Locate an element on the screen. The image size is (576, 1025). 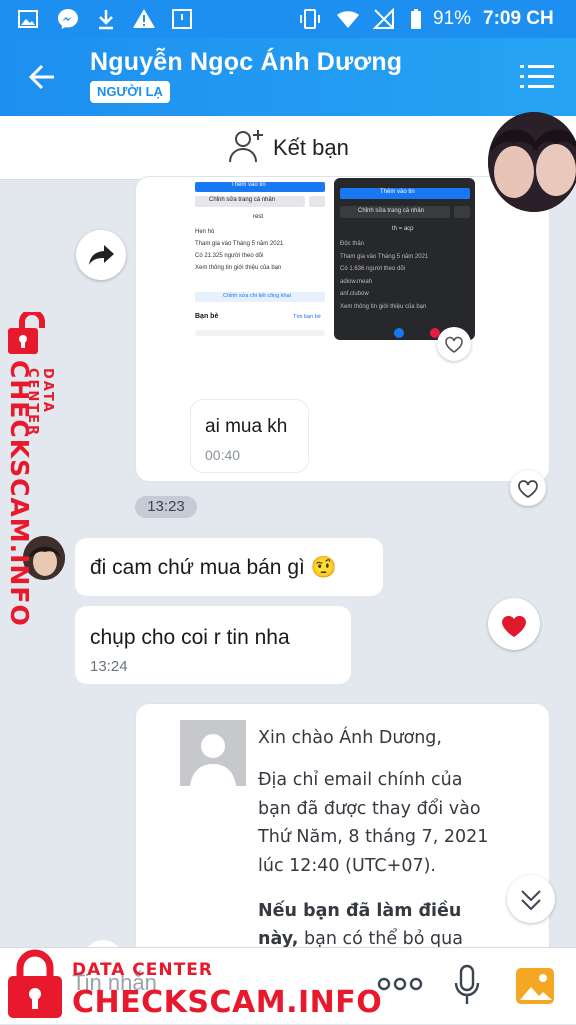
add-friend-label: Kết bạn is located at coordinates (311, 148).